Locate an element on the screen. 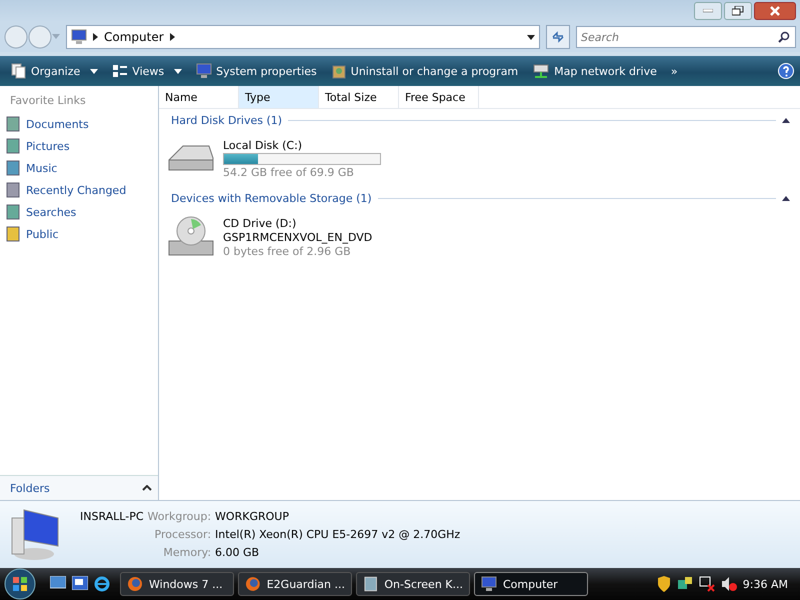 The height and width of the screenshot is (600, 800). sidebar-link: Documents is located at coordinates (79, 124).